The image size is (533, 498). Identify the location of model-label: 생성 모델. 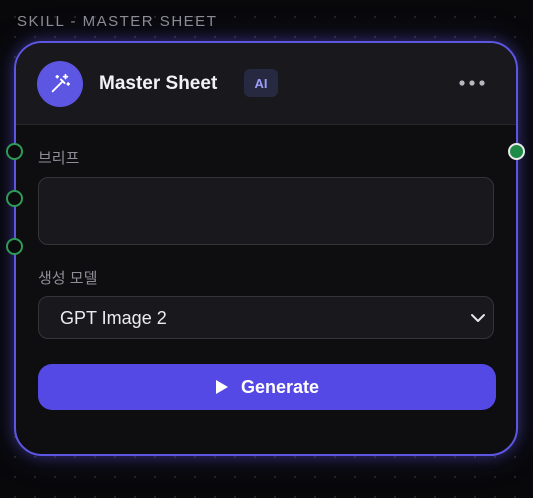
(68, 278).